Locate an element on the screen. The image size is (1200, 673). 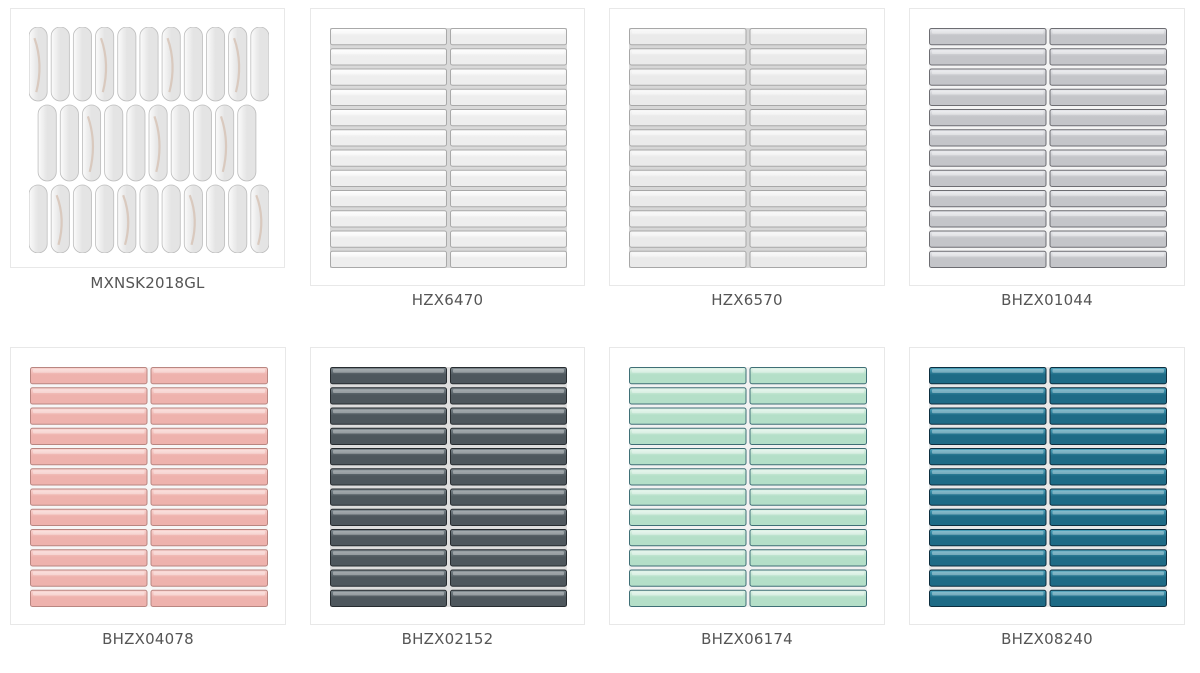
product-card: BHZX08240 is located at coordinates (1047, 499).